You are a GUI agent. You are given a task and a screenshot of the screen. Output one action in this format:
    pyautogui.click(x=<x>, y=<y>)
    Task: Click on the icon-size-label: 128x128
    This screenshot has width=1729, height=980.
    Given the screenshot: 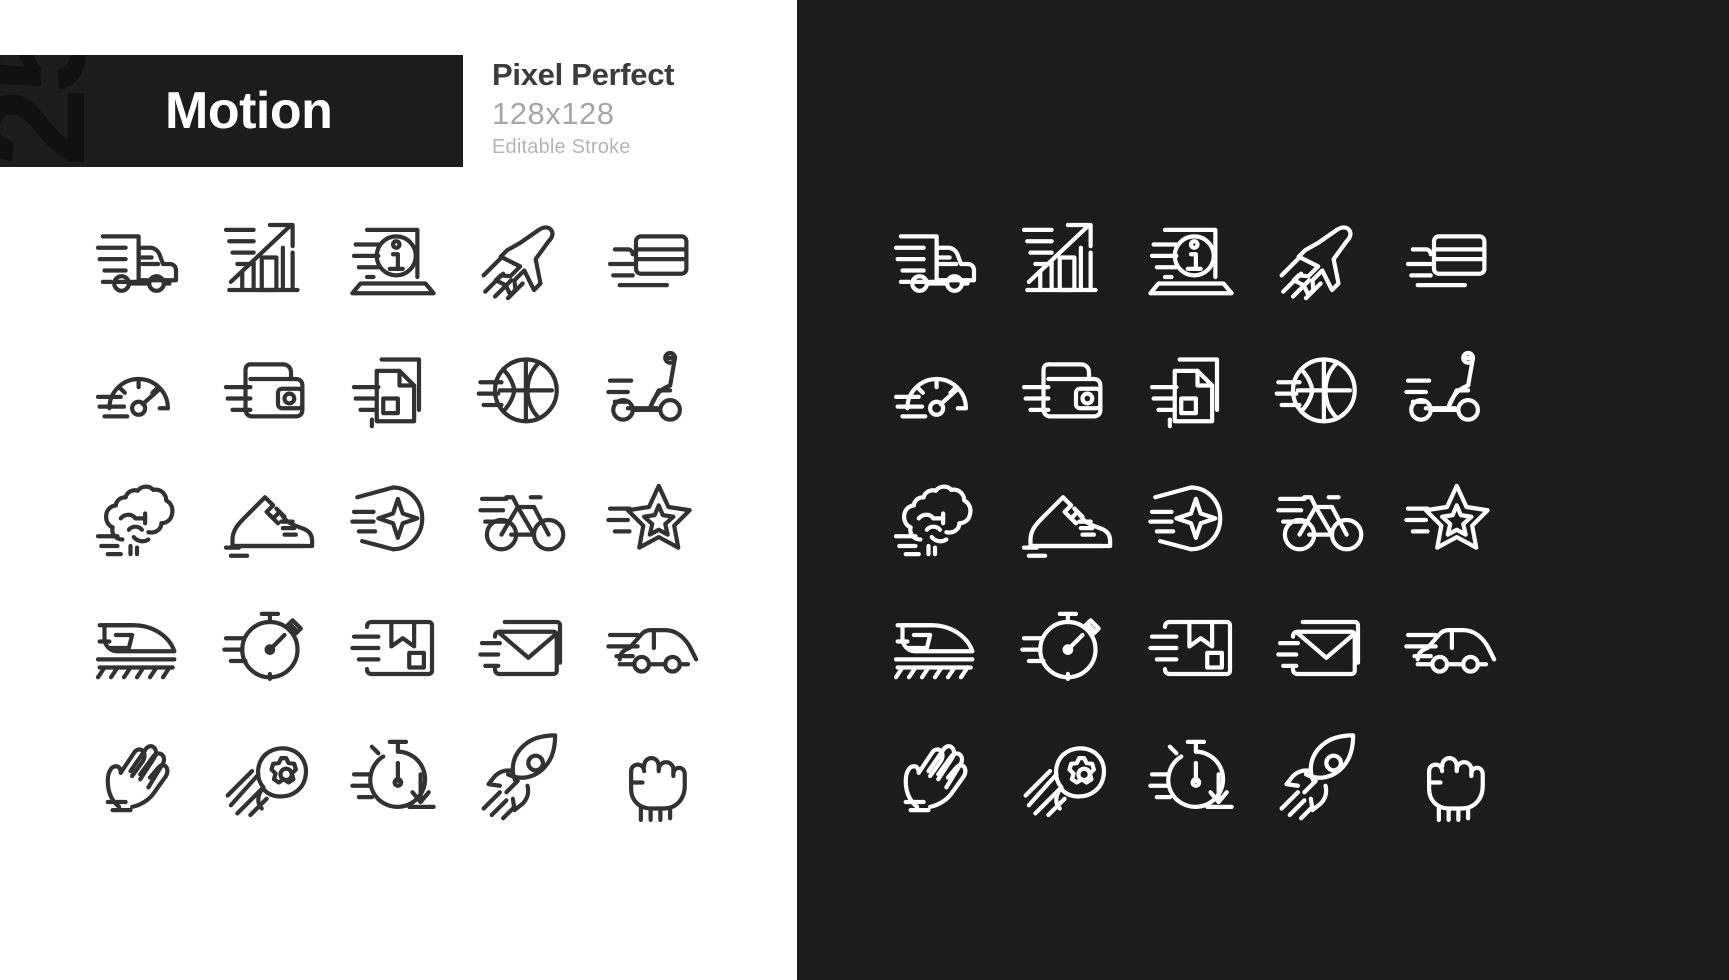 What is the action you would take?
    pyautogui.click(x=553, y=113)
    